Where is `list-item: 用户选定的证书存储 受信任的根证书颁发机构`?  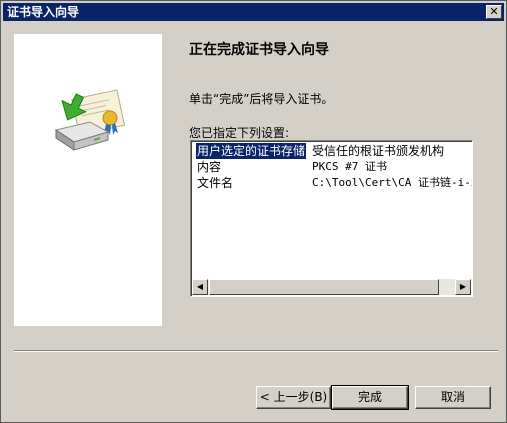
list-item: 用户选定的证书存储 受信任的根证书颁发机构 is located at coordinates (331, 151).